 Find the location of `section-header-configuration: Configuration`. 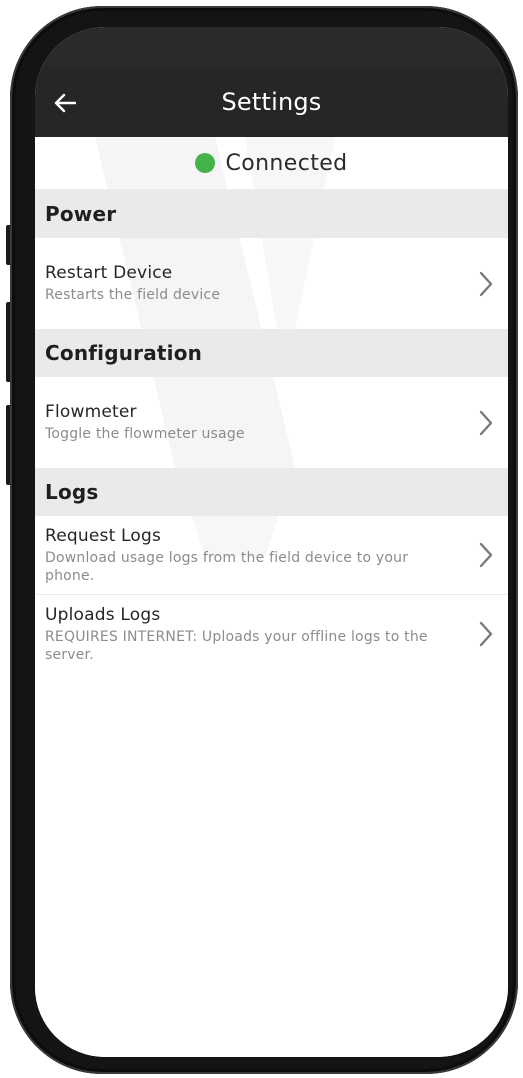

section-header-configuration: Configuration is located at coordinates (271, 353).